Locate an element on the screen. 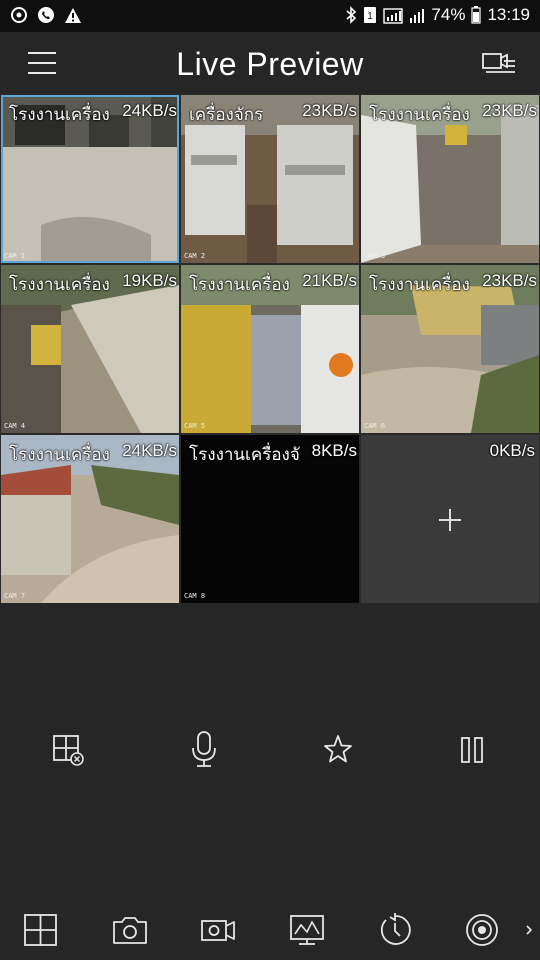  camera-tile-3: โรงงานเครื่อง 23KB/s CAM 3 is located at coordinates (450, 179).